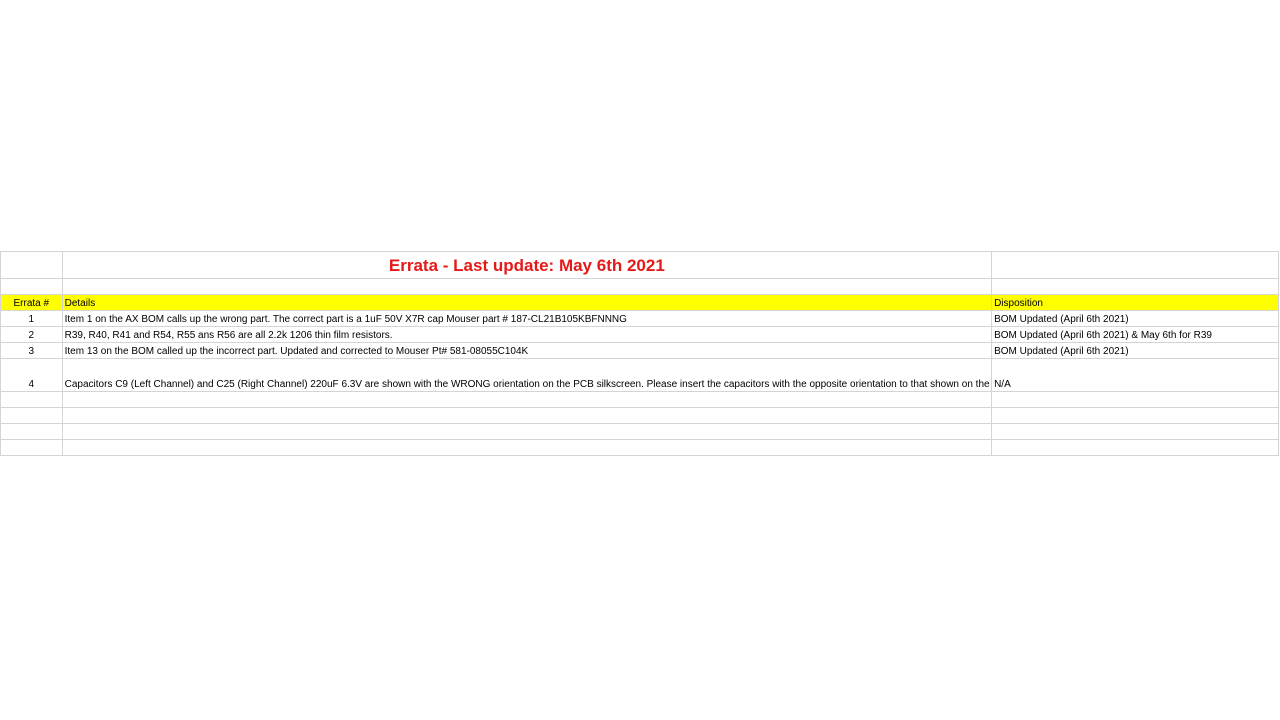 This screenshot has height=720, width=1280. What do you see at coordinates (527, 265) in the screenshot?
I see `sheet-title: Errata - Last update: May 6th 2021` at bounding box center [527, 265].